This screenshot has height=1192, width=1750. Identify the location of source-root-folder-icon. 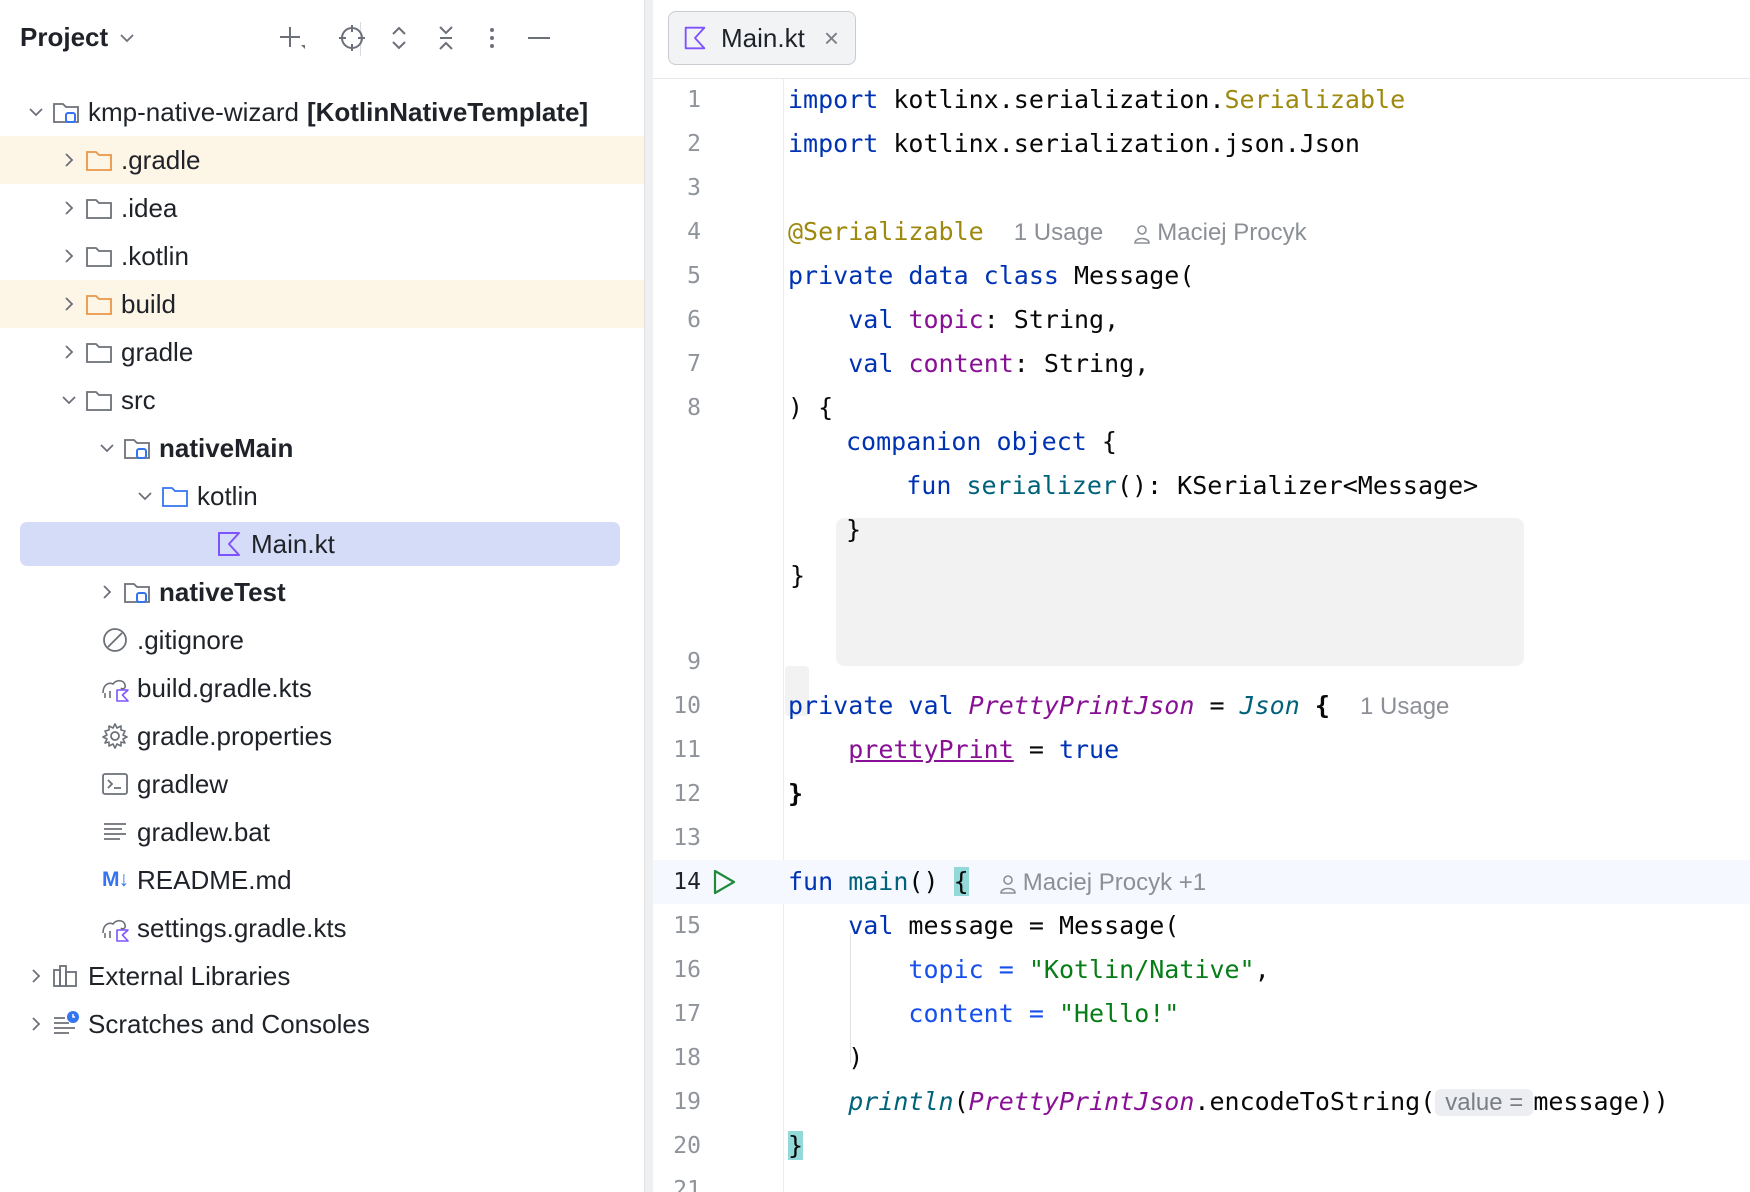
(137, 448).